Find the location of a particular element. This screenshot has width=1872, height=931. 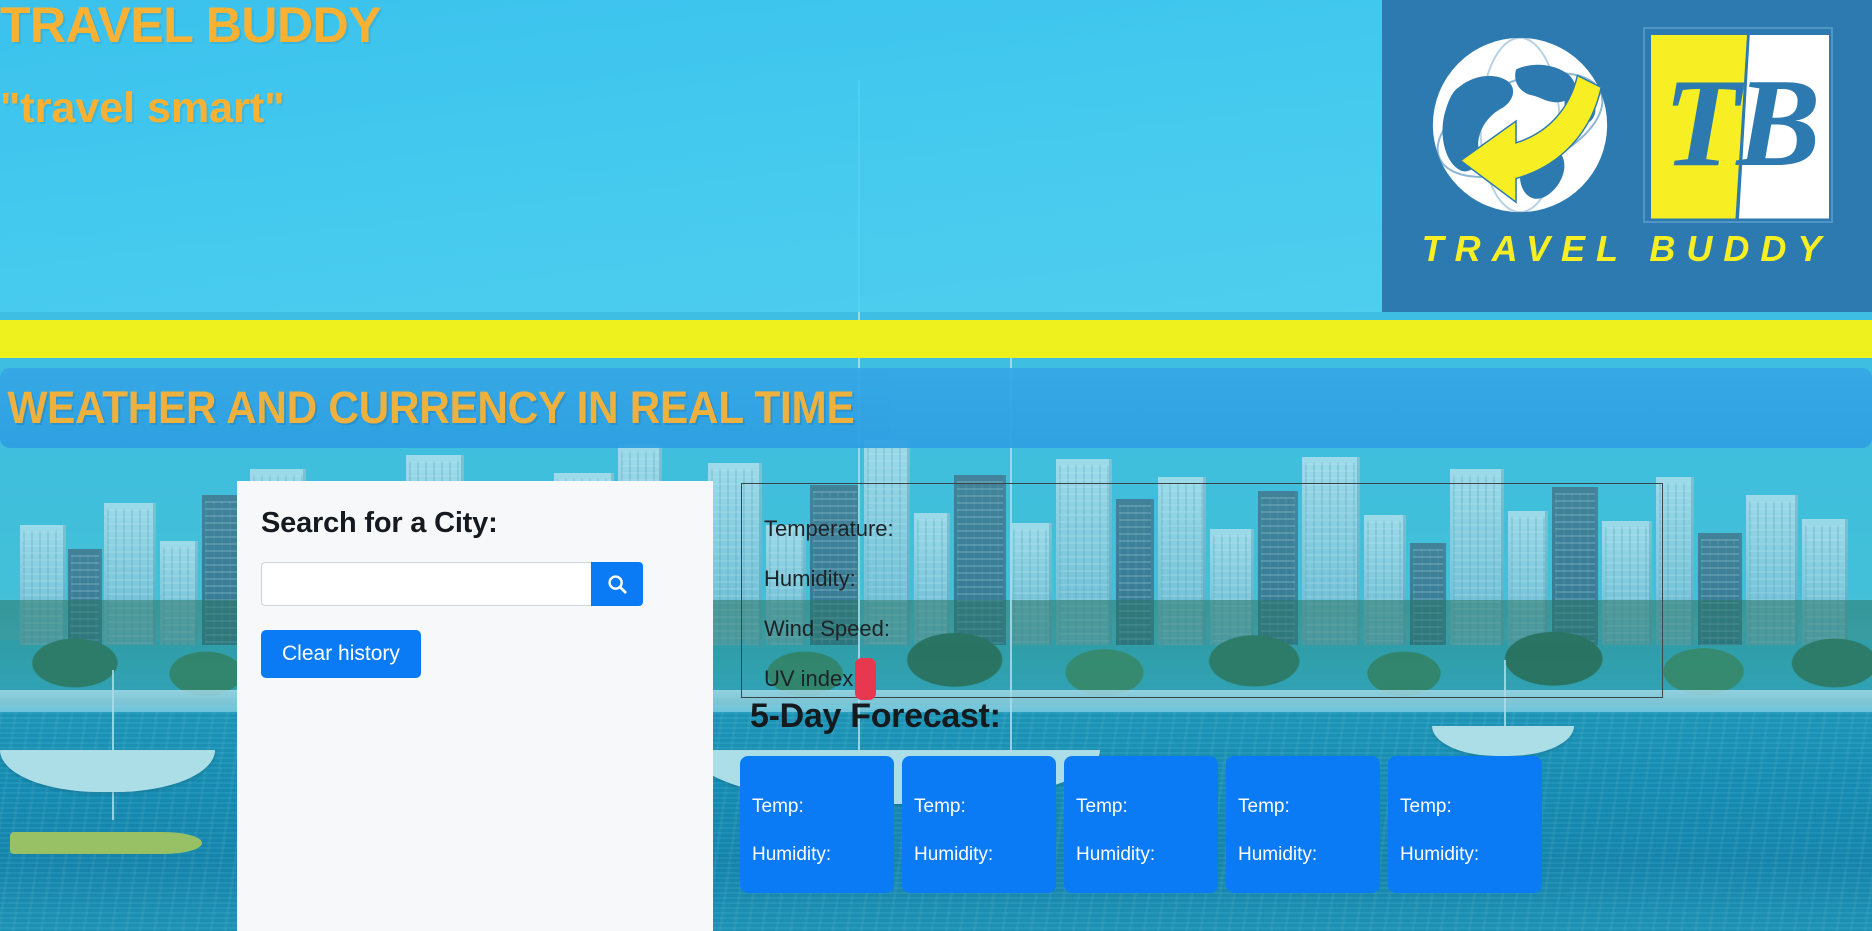

forecast-heading: 5-Day Forecast: is located at coordinates (875, 716).